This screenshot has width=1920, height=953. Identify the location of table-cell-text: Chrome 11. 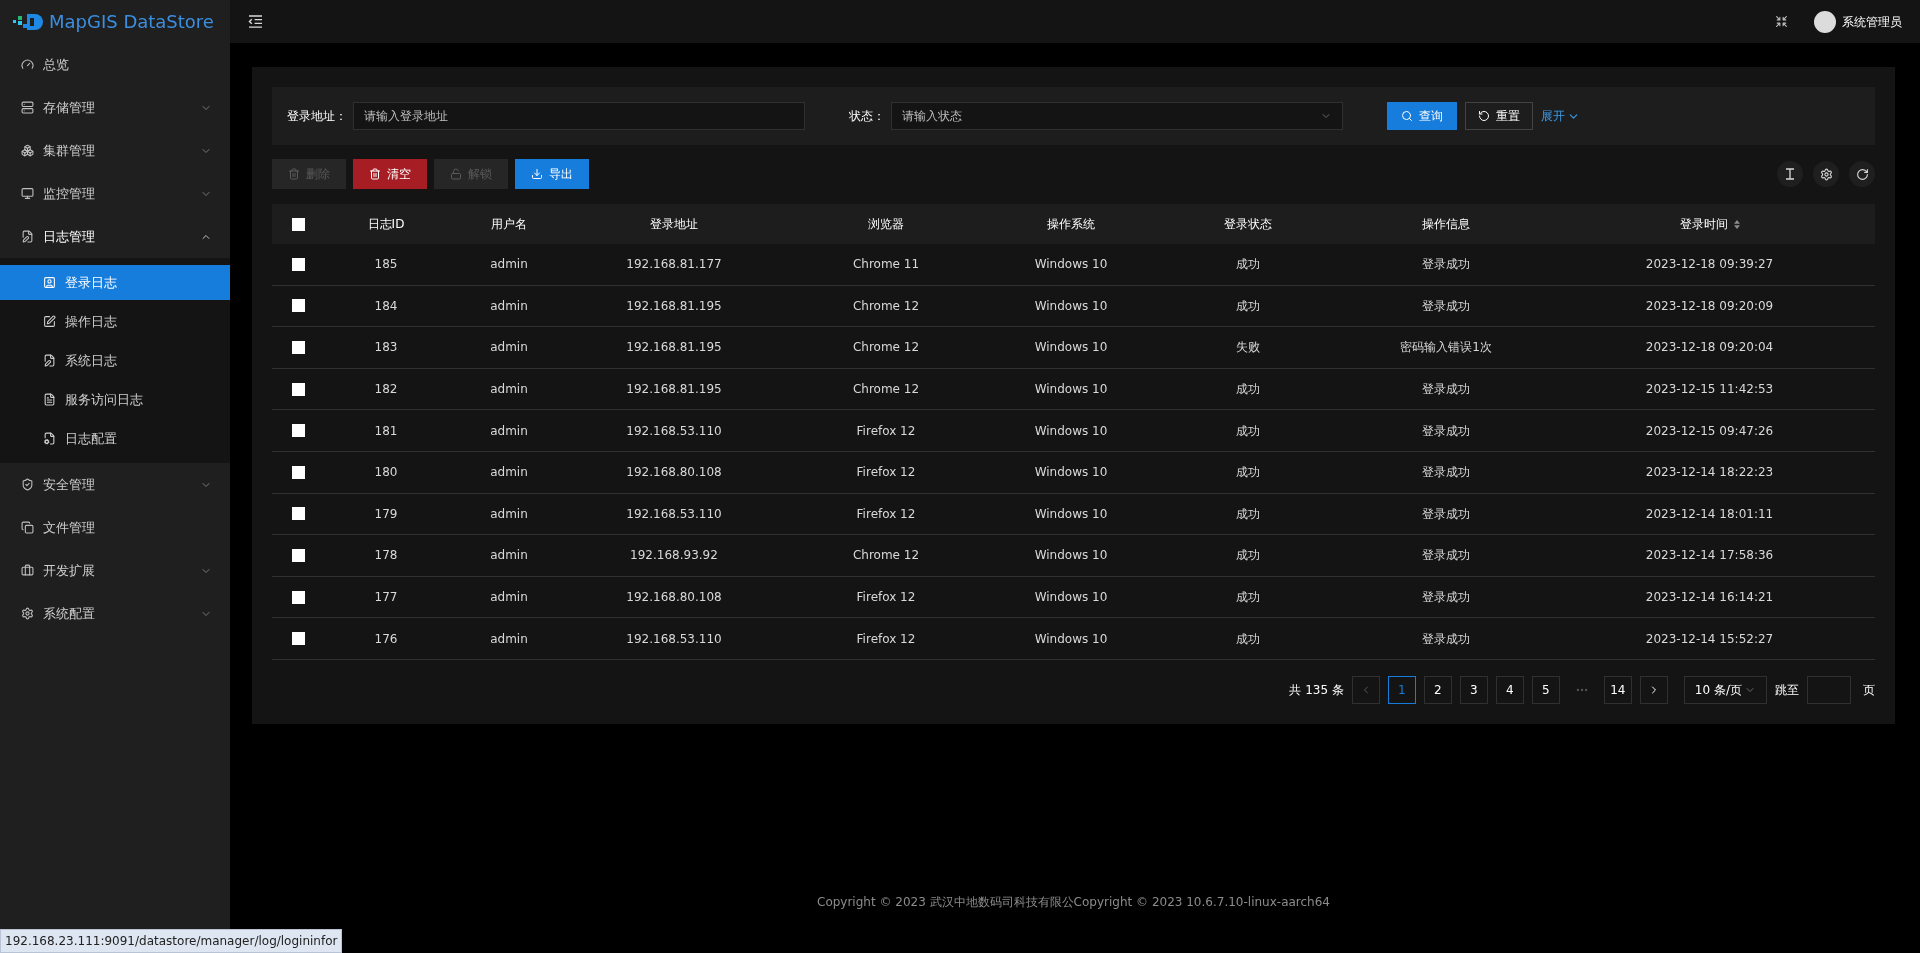
(886, 265).